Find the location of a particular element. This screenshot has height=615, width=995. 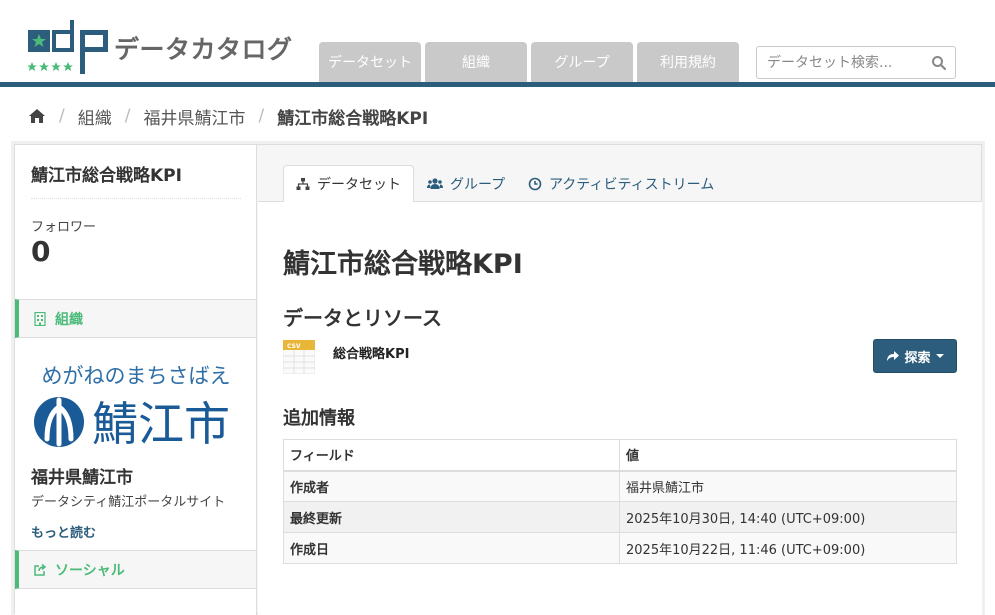

row-field: 作成者 is located at coordinates (451, 486).